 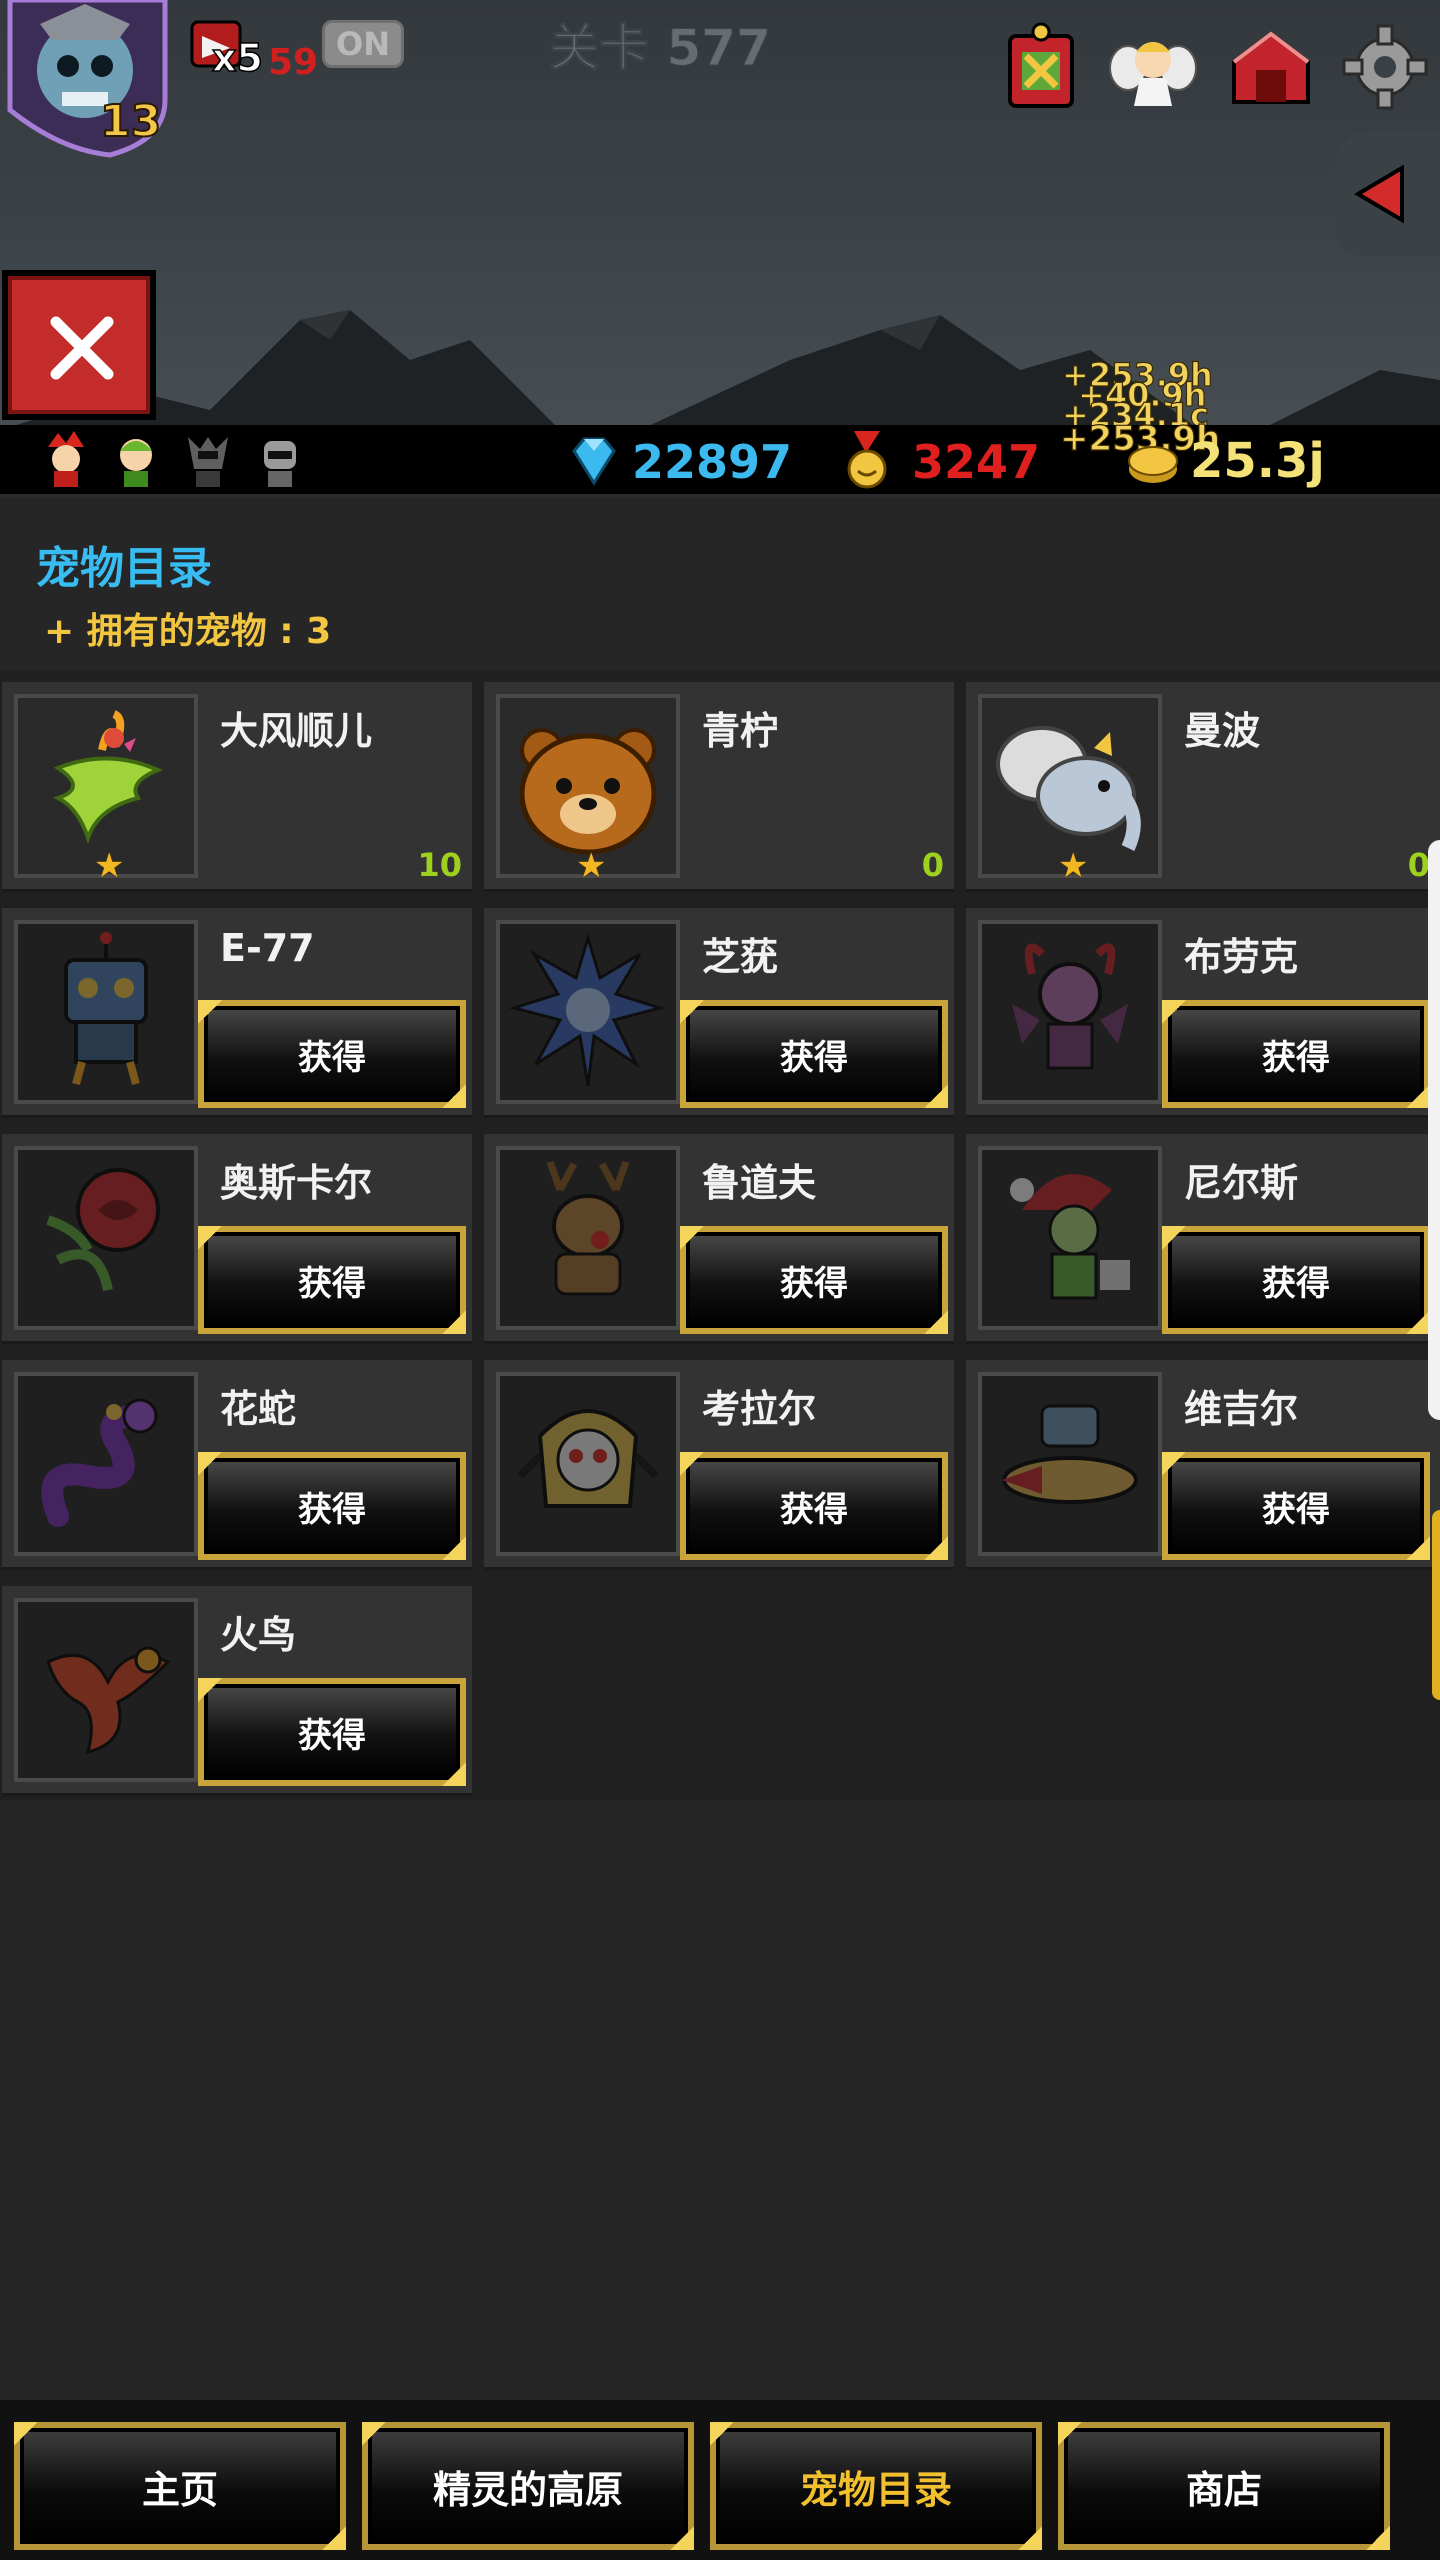 I want to click on spiky-pet-icon, so click(x=588, y=1012).